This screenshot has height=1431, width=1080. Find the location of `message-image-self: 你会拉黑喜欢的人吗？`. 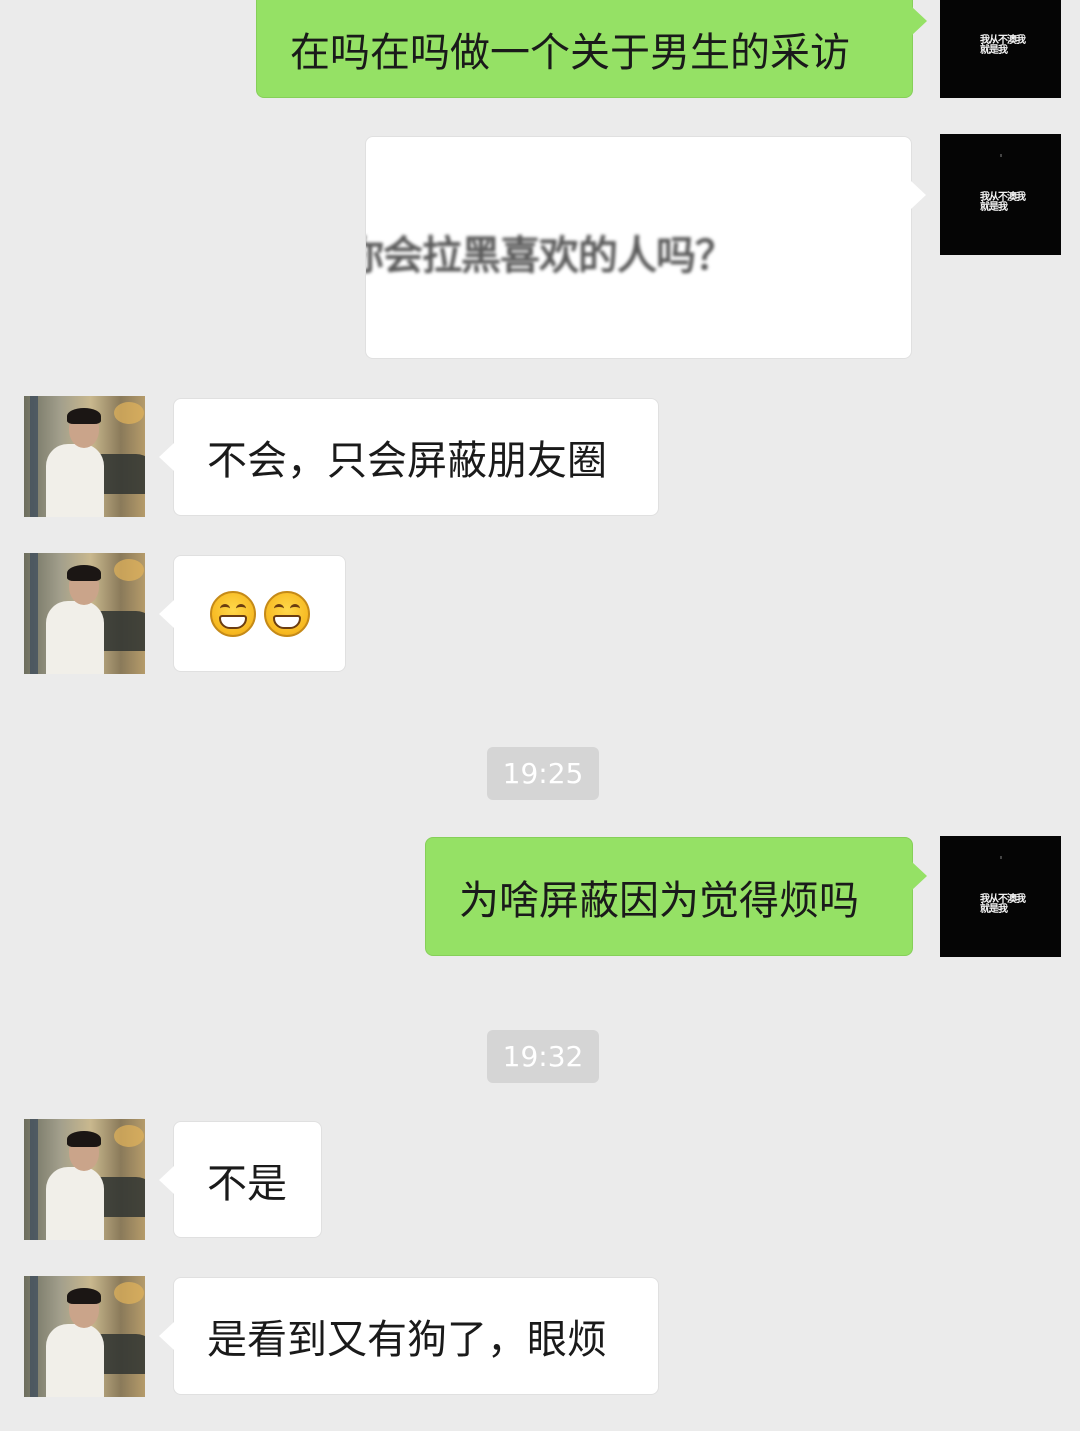

message-image-self: 你会拉黑喜欢的人吗？ is located at coordinates (645, 248).